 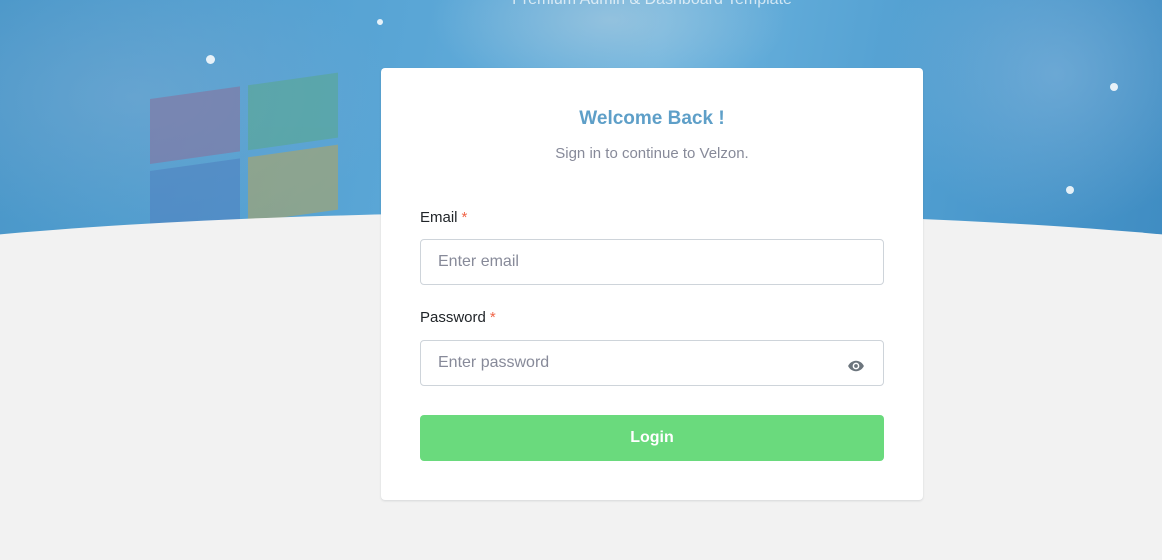 What do you see at coordinates (453, 317) in the screenshot?
I see `password-label-text: Password` at bounding box center [453, 317].